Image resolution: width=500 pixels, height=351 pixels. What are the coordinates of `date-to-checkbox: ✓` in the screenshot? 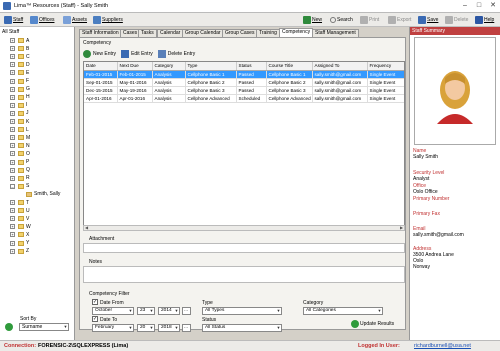 It's located at (95, 319).